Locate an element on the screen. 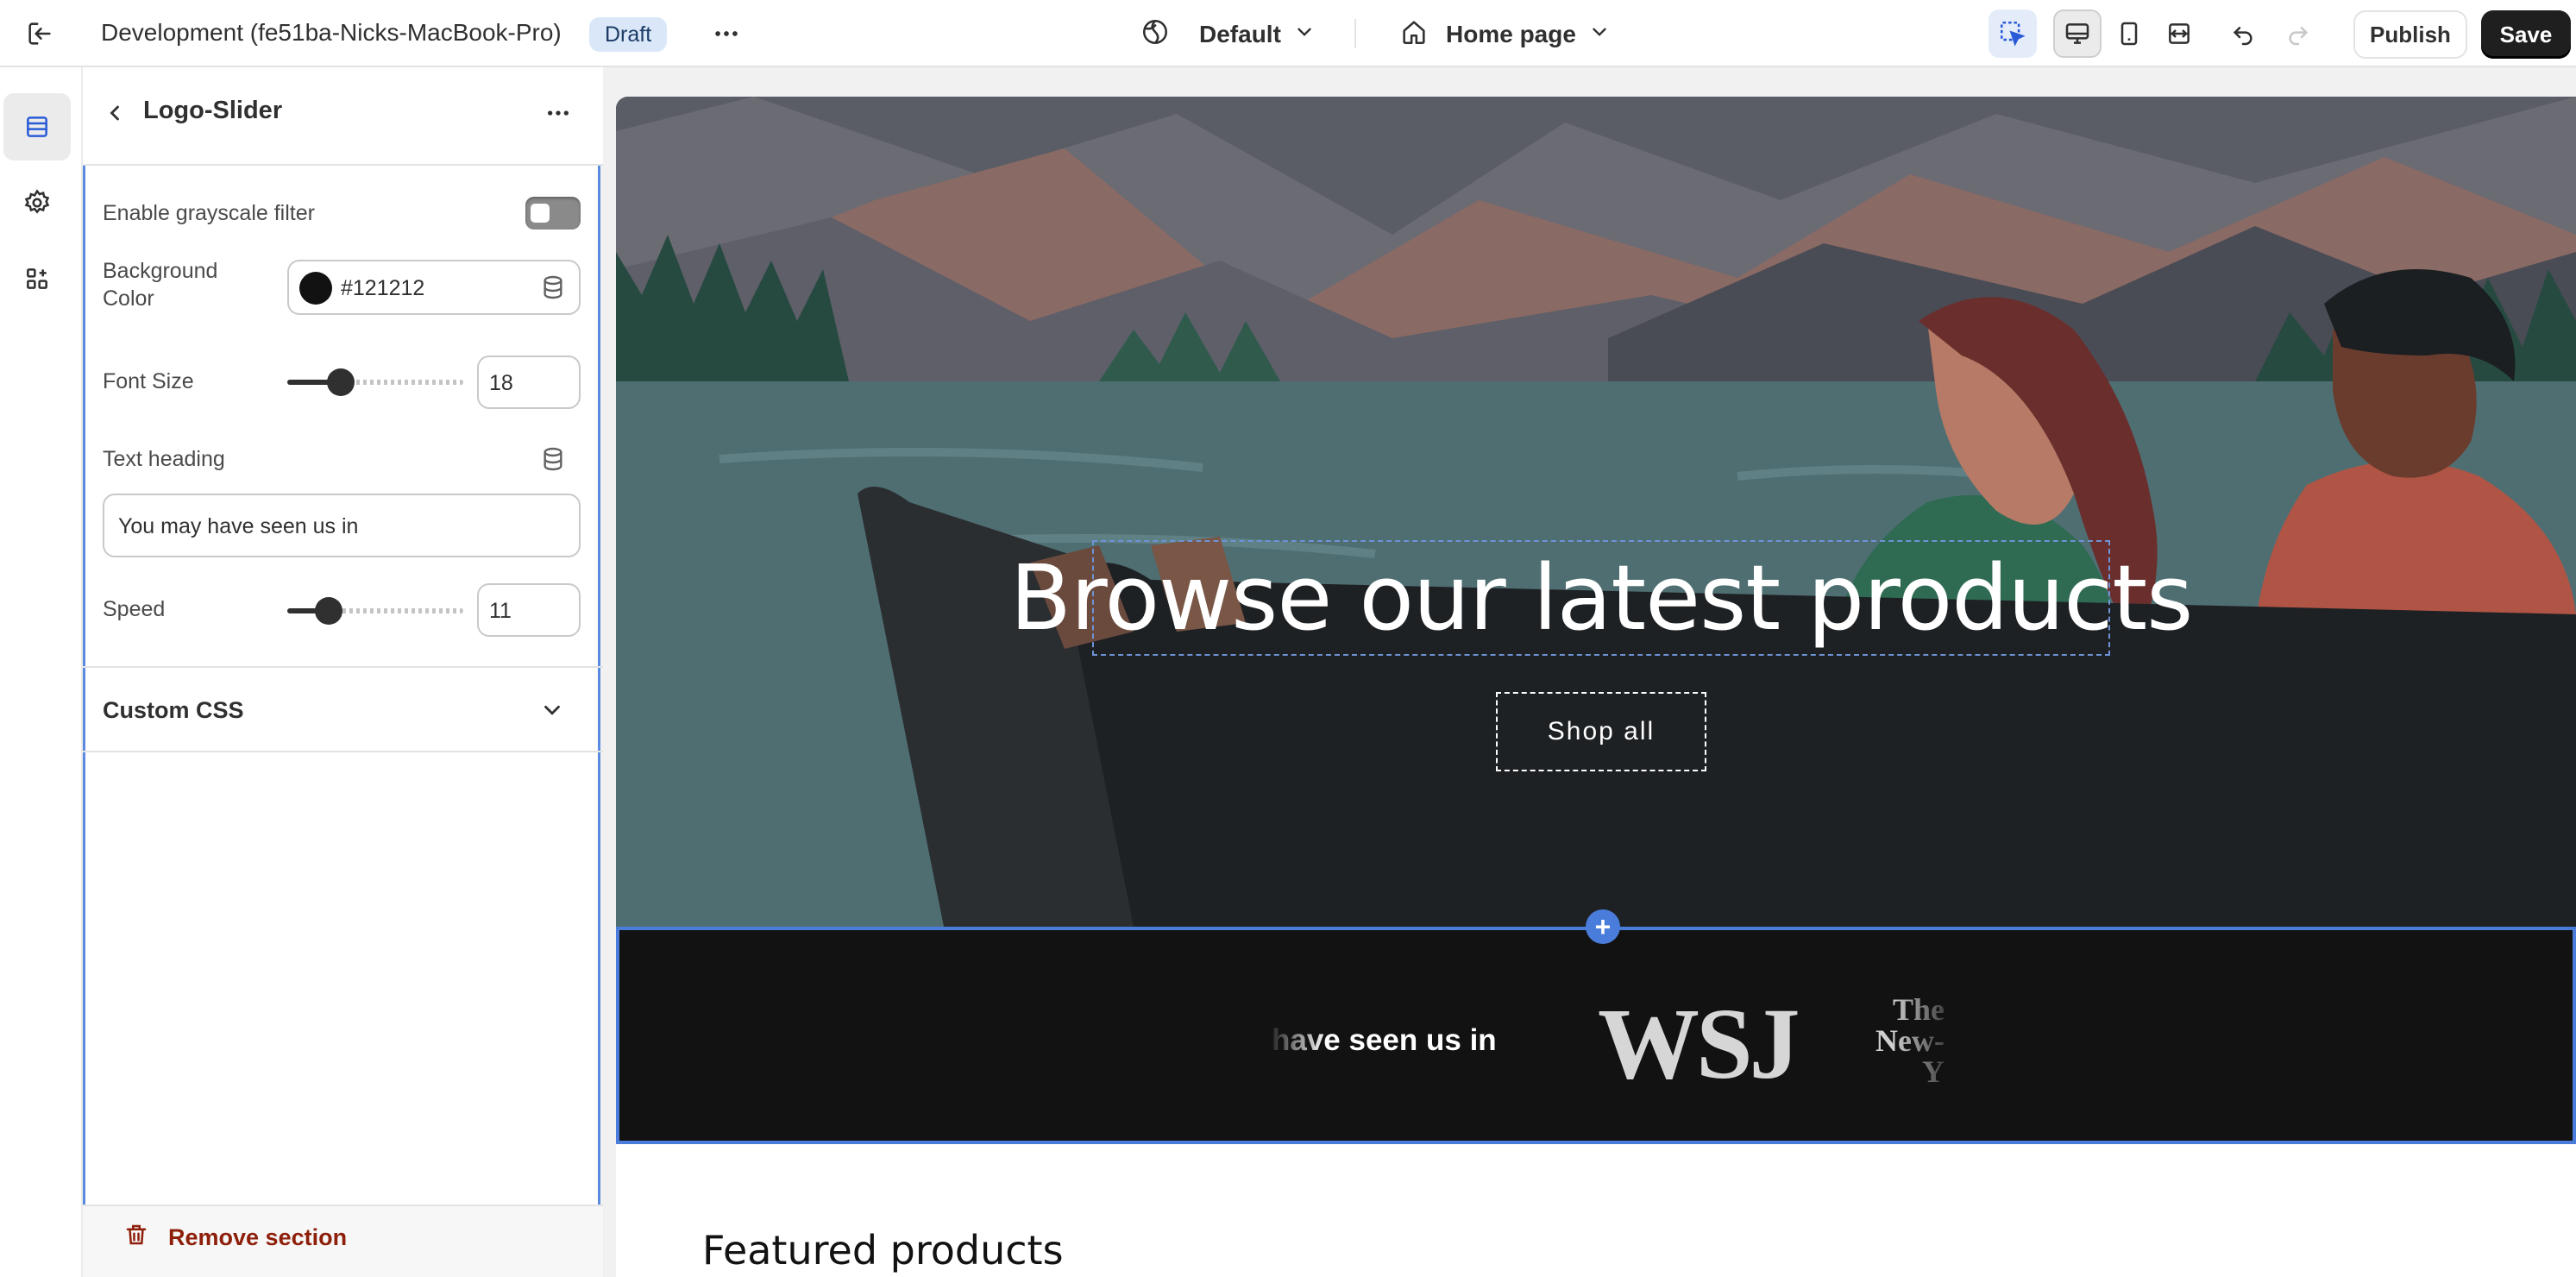  custom-css-accordion: Custom CSS is located at coordinates (173, 710).